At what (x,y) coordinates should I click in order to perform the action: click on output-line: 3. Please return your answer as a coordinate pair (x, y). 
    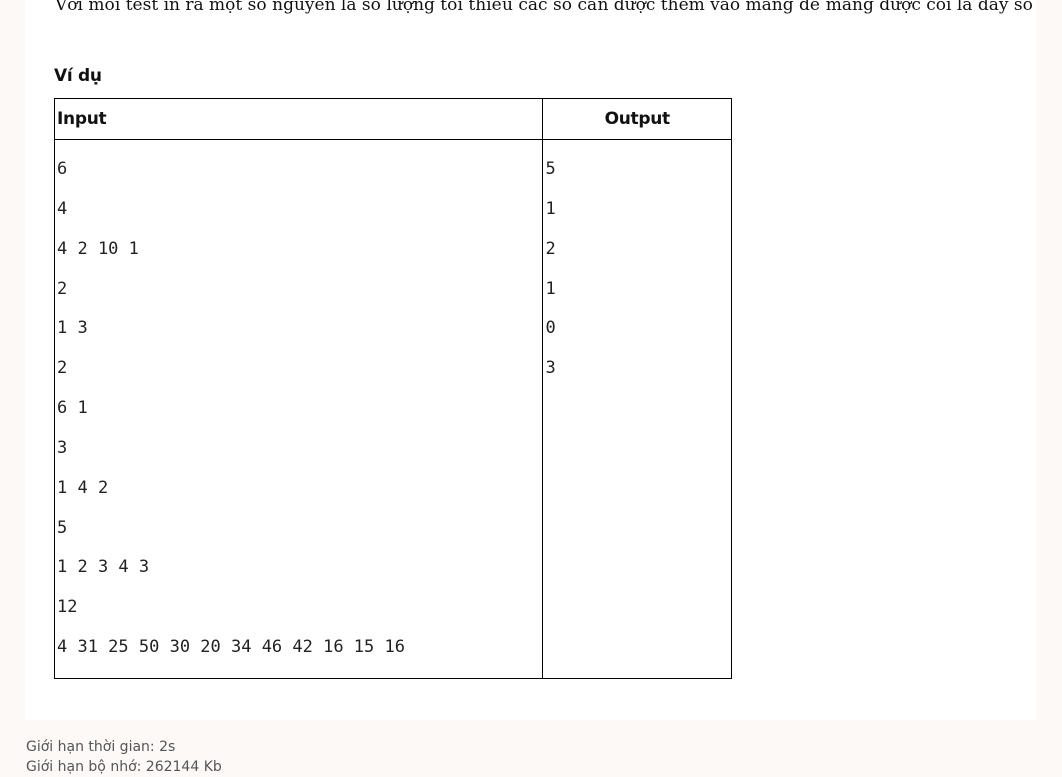
    Looking at the image, I should click on (550, 368).